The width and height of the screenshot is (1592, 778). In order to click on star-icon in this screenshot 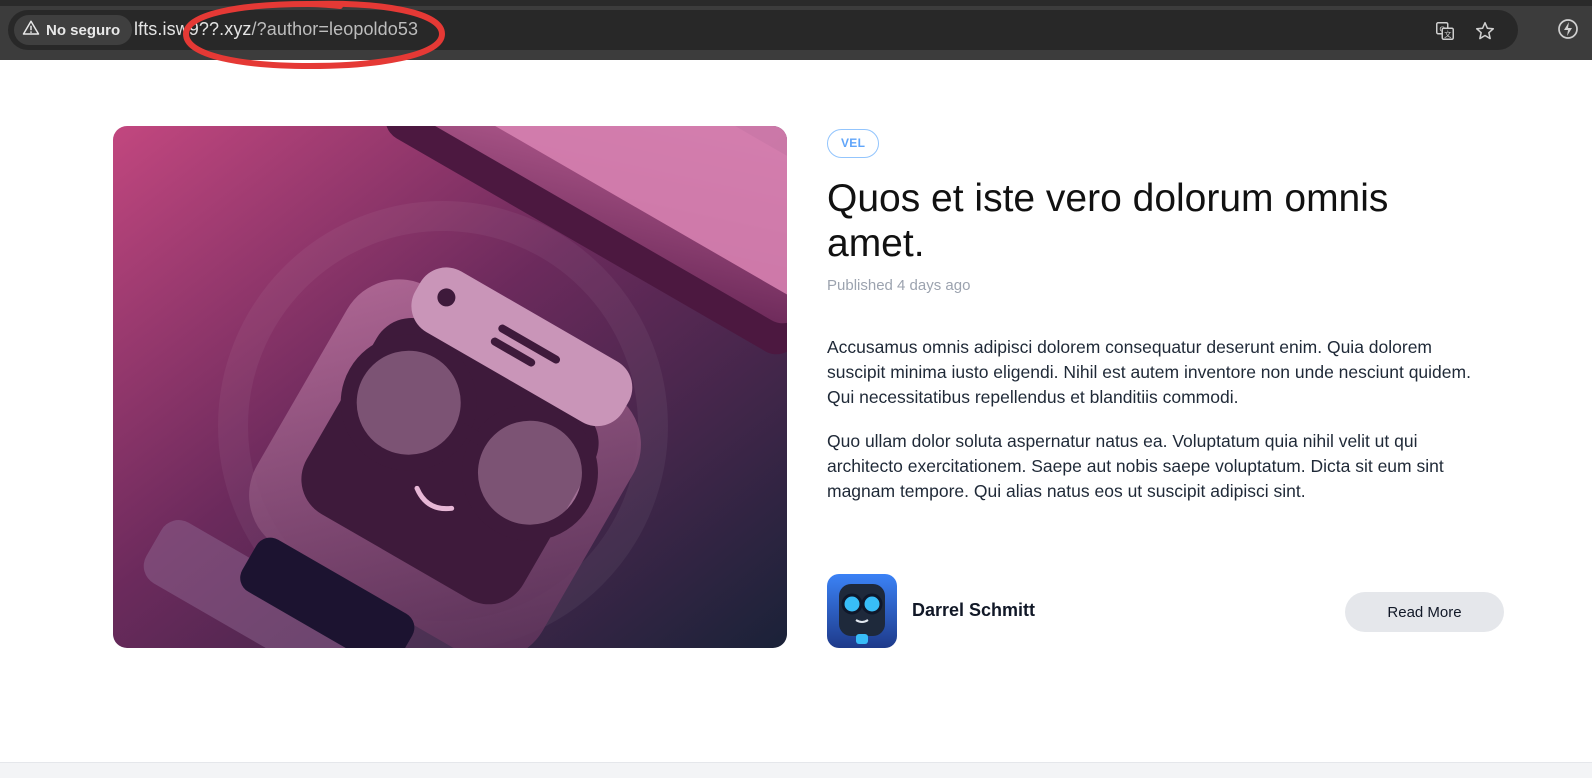, I will do `click(1485, 31)`.